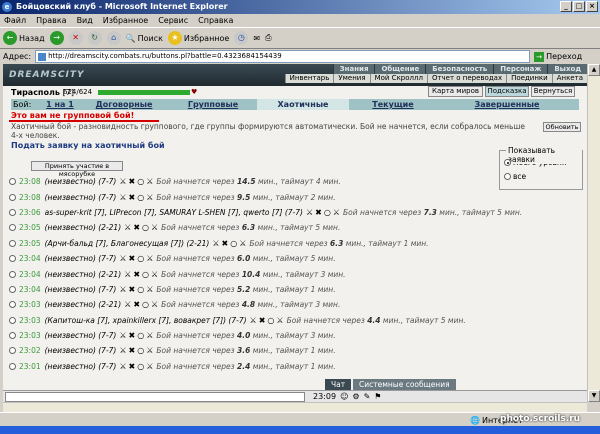 The image size is (600, 434). Describe the element at coordinates (88, 145) in the screenshot. I see `submit-request-link: Подать заявку на хаотичный бой` at that location.